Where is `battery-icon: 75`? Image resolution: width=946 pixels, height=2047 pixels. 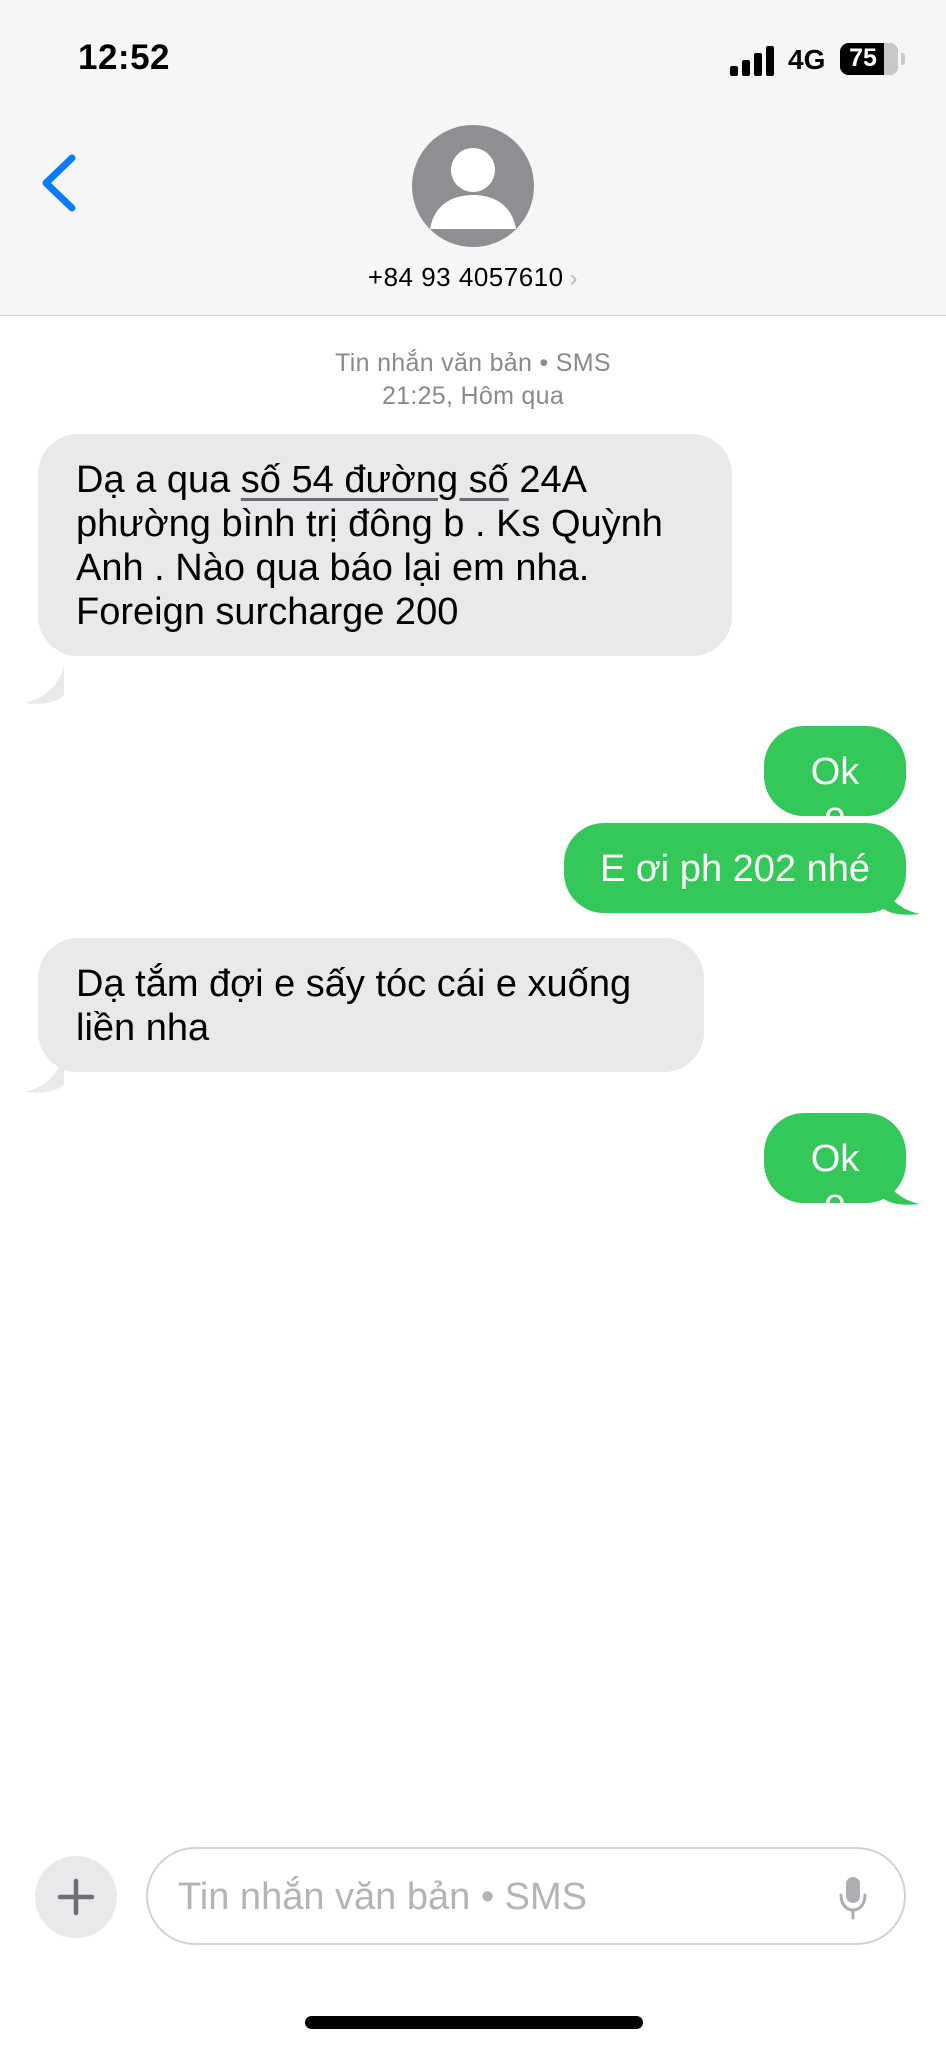 battery-icon: 75 is located at coordinates (869, 59).